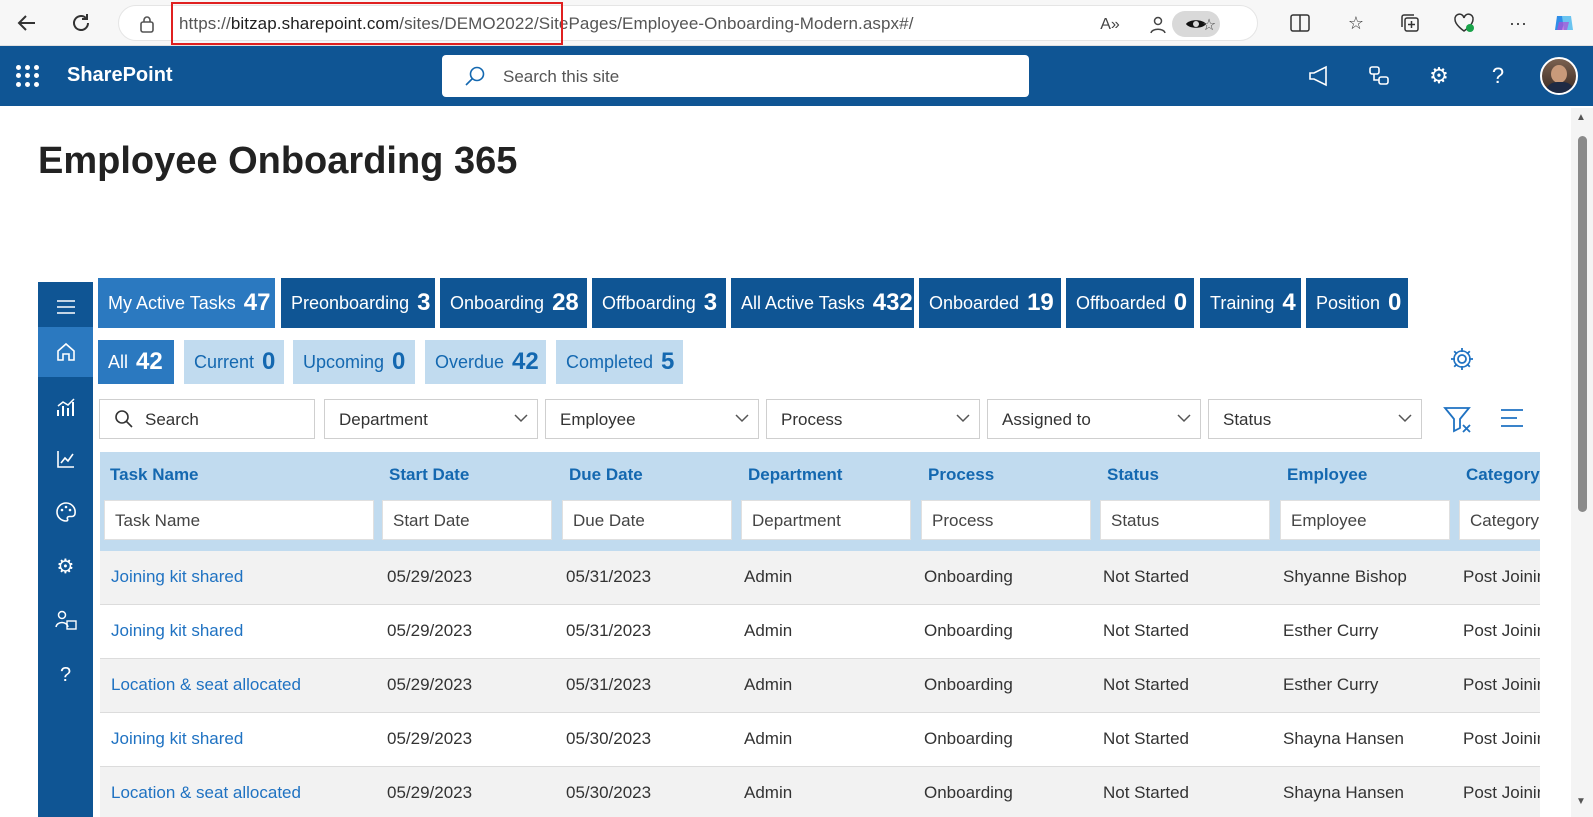  I want to click on hamburger-menu-icon, so click(65, 307).